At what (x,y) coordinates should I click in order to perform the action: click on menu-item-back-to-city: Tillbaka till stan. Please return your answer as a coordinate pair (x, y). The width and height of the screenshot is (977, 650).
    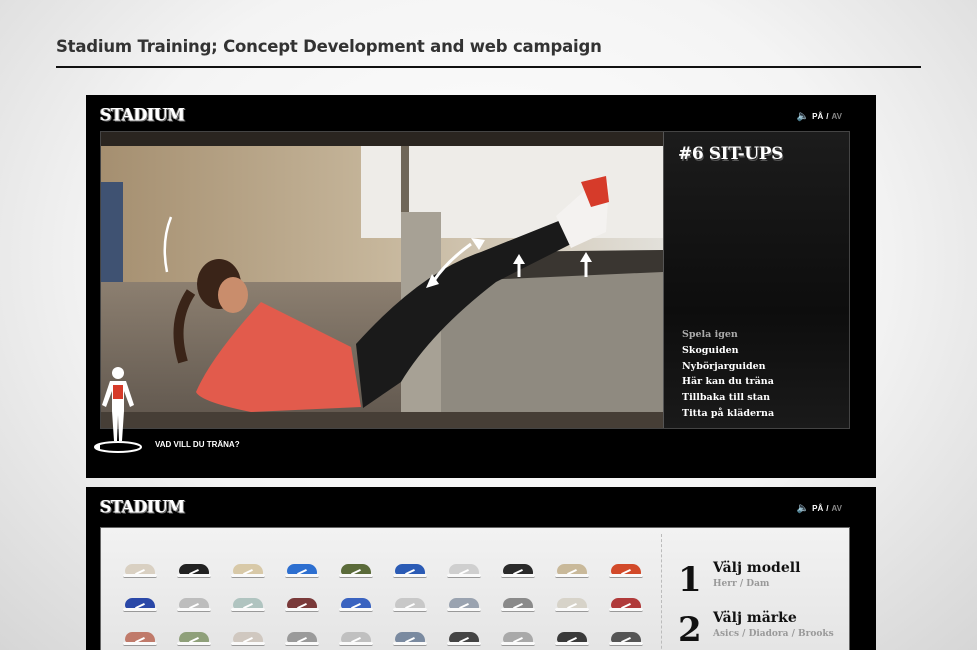
    Looking at the image, I should click on (728, 398).